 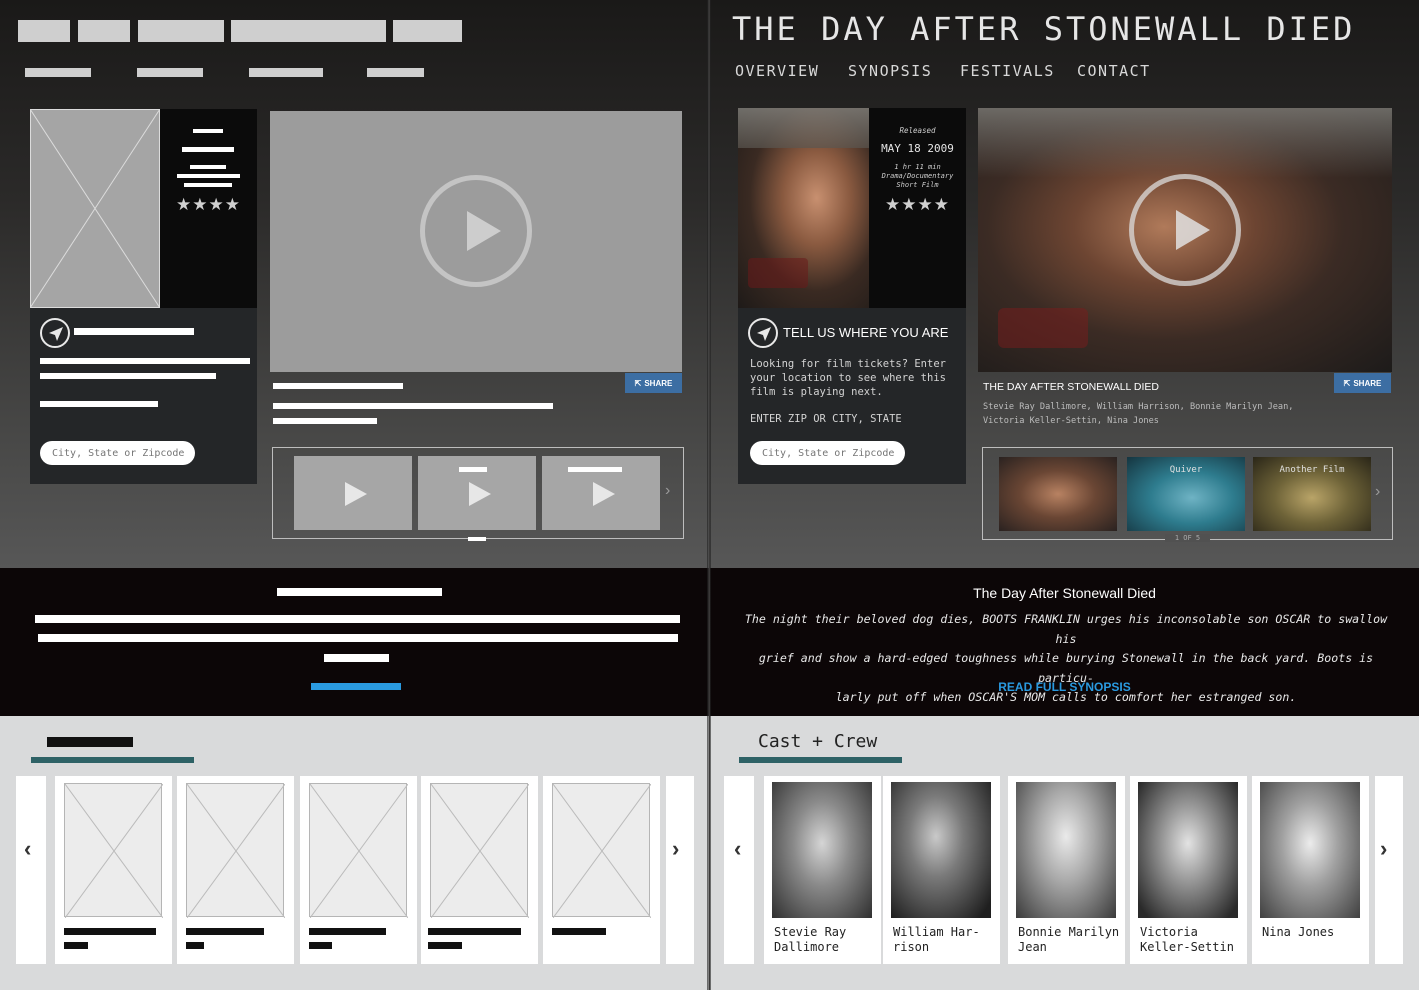 I want to click on cast-card: Nina Jones, so click(x=1310, y=870).